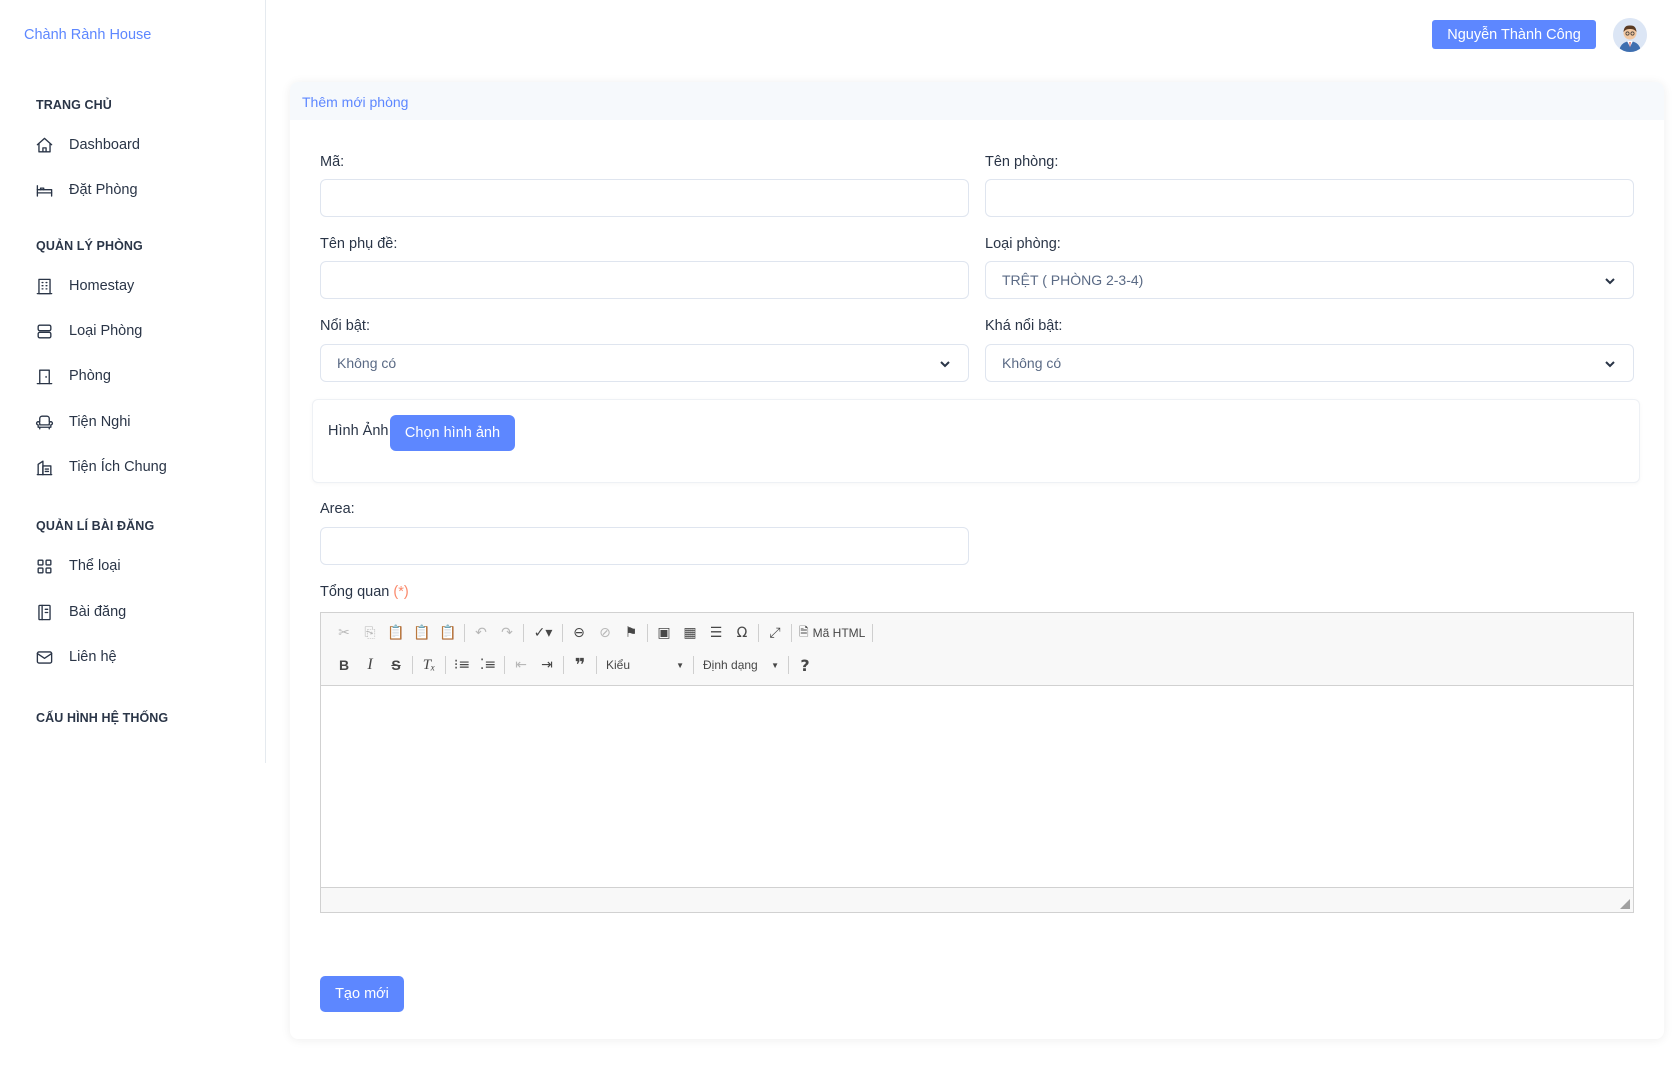  I want to click on help-icon: ?, so click(805, 665).